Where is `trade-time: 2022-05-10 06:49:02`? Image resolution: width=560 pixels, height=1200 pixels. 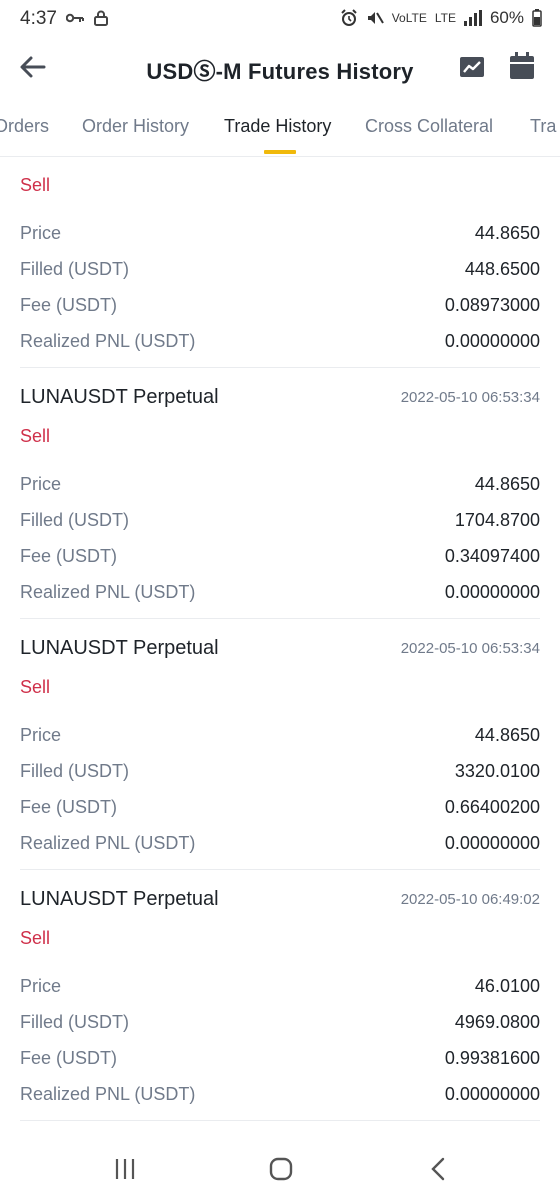
trade-time: 2022-05-10 06:49:02 is located at coordinates (470, 899).